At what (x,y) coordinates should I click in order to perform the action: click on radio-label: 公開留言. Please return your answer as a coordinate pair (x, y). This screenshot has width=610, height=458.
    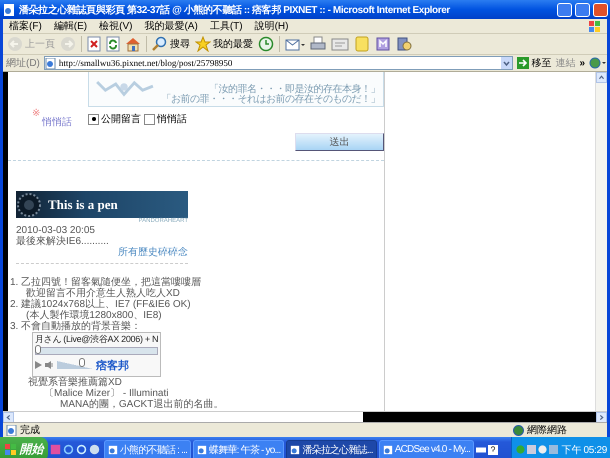
    Looking at the image, I should click on (121, 119).